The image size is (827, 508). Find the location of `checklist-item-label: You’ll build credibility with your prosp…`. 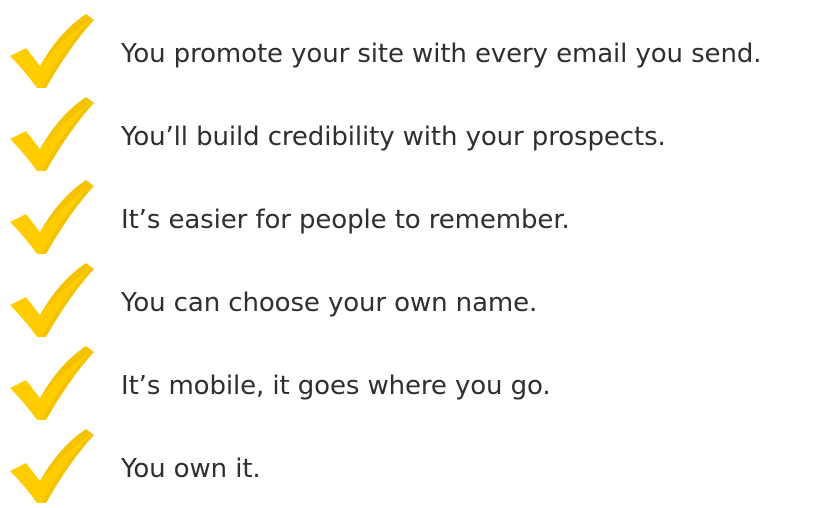

checklist-item-label: You’ll build credibility with your prosp… is located at coordinates (393, 137).